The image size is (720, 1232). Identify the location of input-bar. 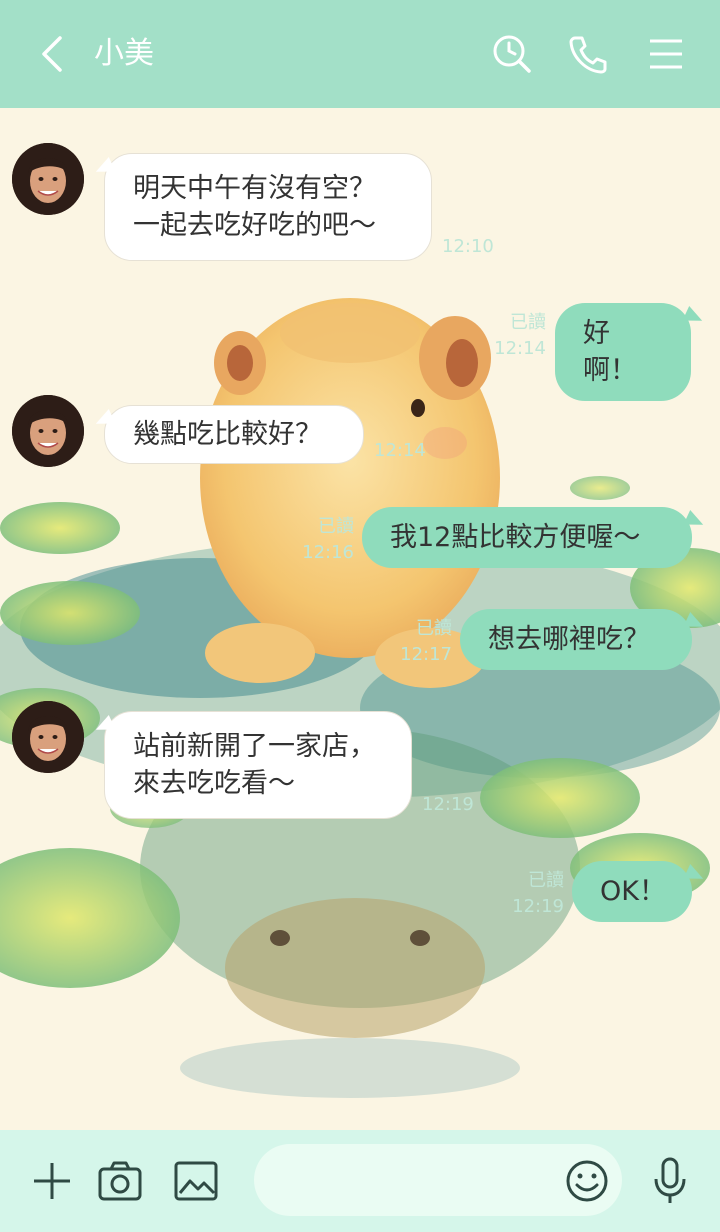
(360, 1181).